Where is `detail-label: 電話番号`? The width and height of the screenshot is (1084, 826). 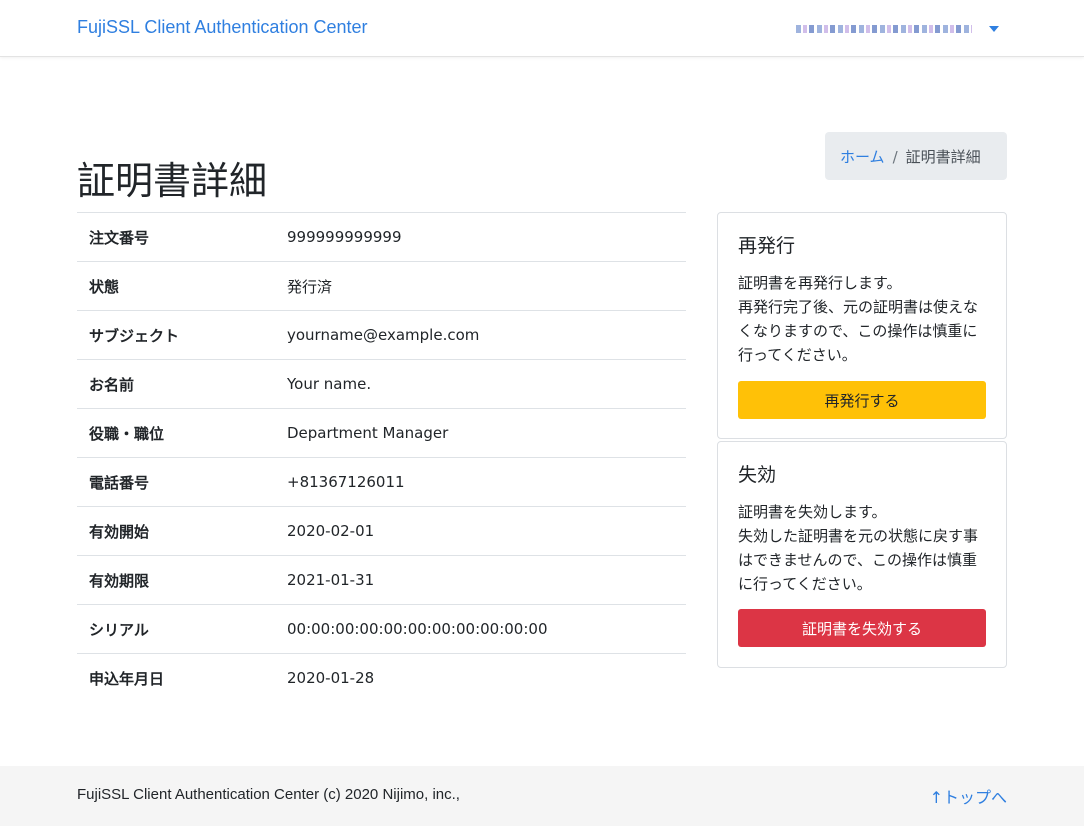
detail-label: 電話番号 is located at coordinates (176, 482).